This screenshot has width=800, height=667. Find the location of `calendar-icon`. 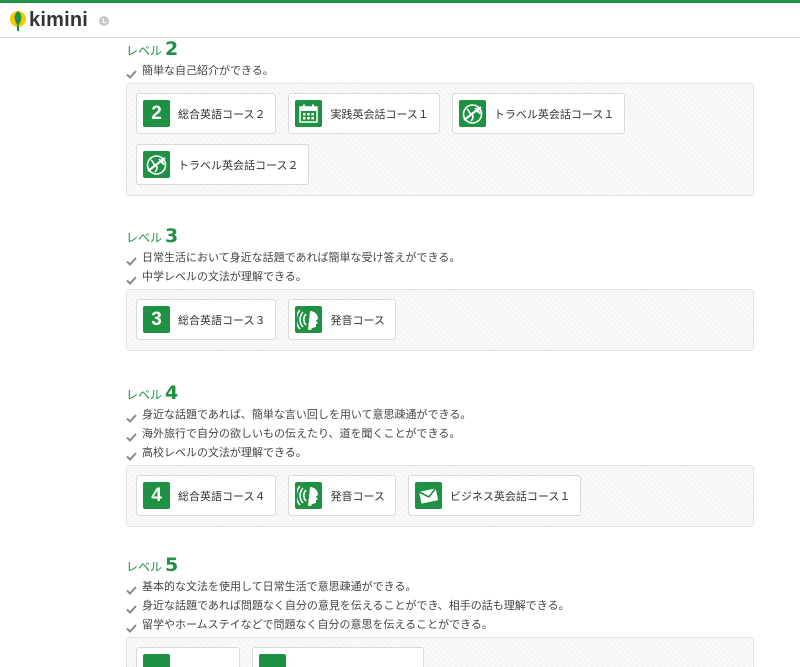

calendar-icon is located at coordinates (309, 113).